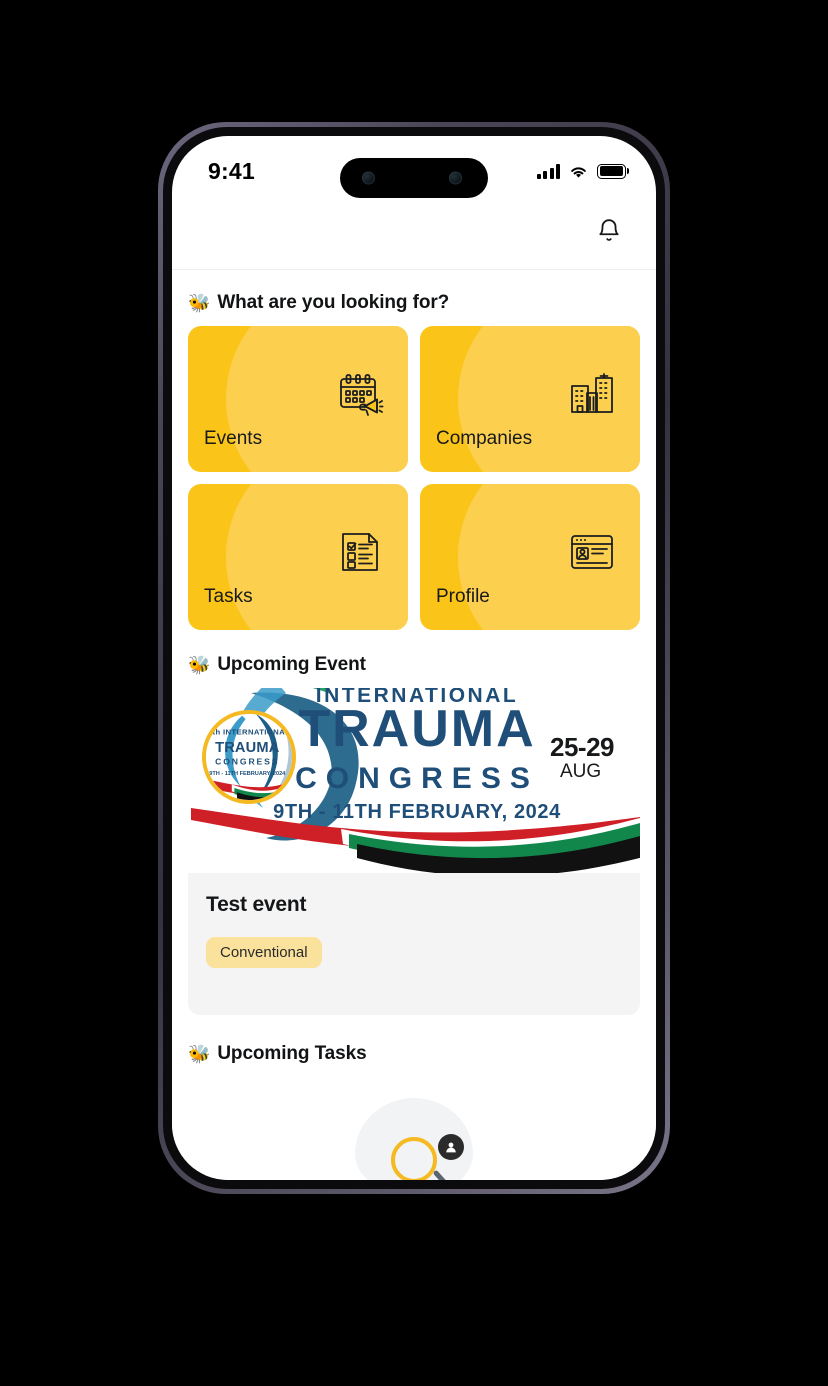 This screenshot has height=1386, width=828. What do you see at coordinates (414, 234) in the screenshot?
I see `app-header` at bounding box center [414, 234].